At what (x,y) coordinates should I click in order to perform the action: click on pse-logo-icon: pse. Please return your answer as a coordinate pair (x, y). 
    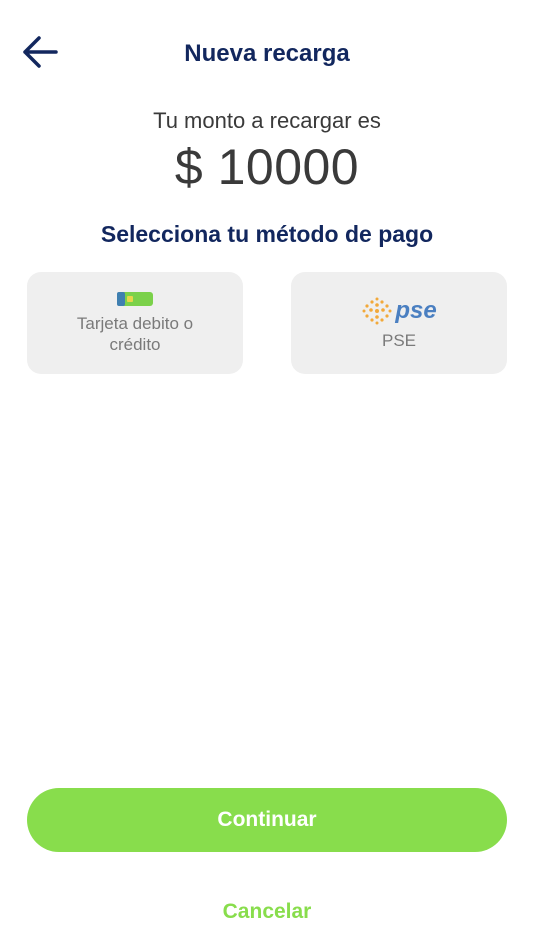
    Looking at the image, I should click on (399, 311).